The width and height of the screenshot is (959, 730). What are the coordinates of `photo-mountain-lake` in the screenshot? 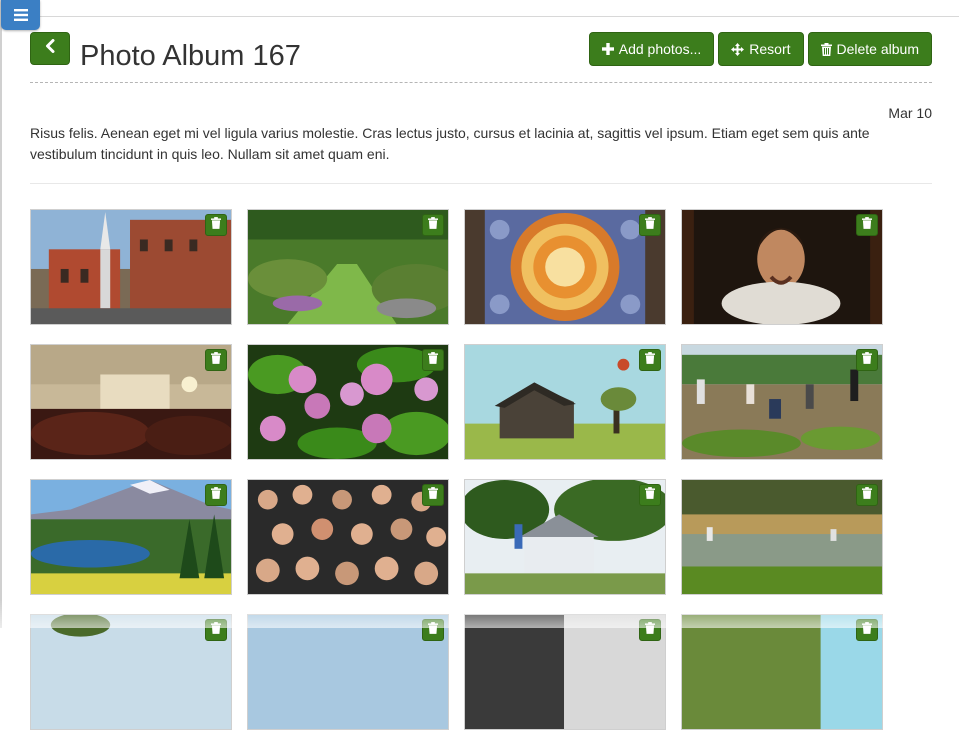 It's located at (131, 537).